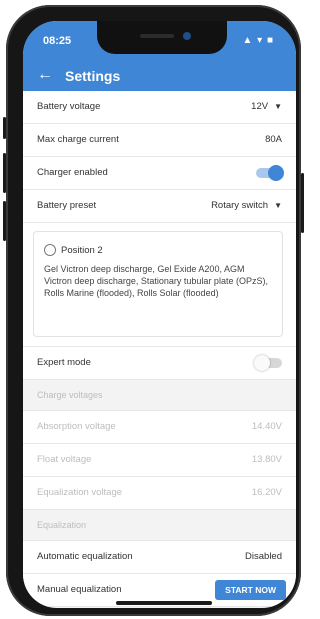 The width and height of the screenshot is (320, 619). I want to click on battery-preset-select: Rotary switch ▼, so click(246, 205).